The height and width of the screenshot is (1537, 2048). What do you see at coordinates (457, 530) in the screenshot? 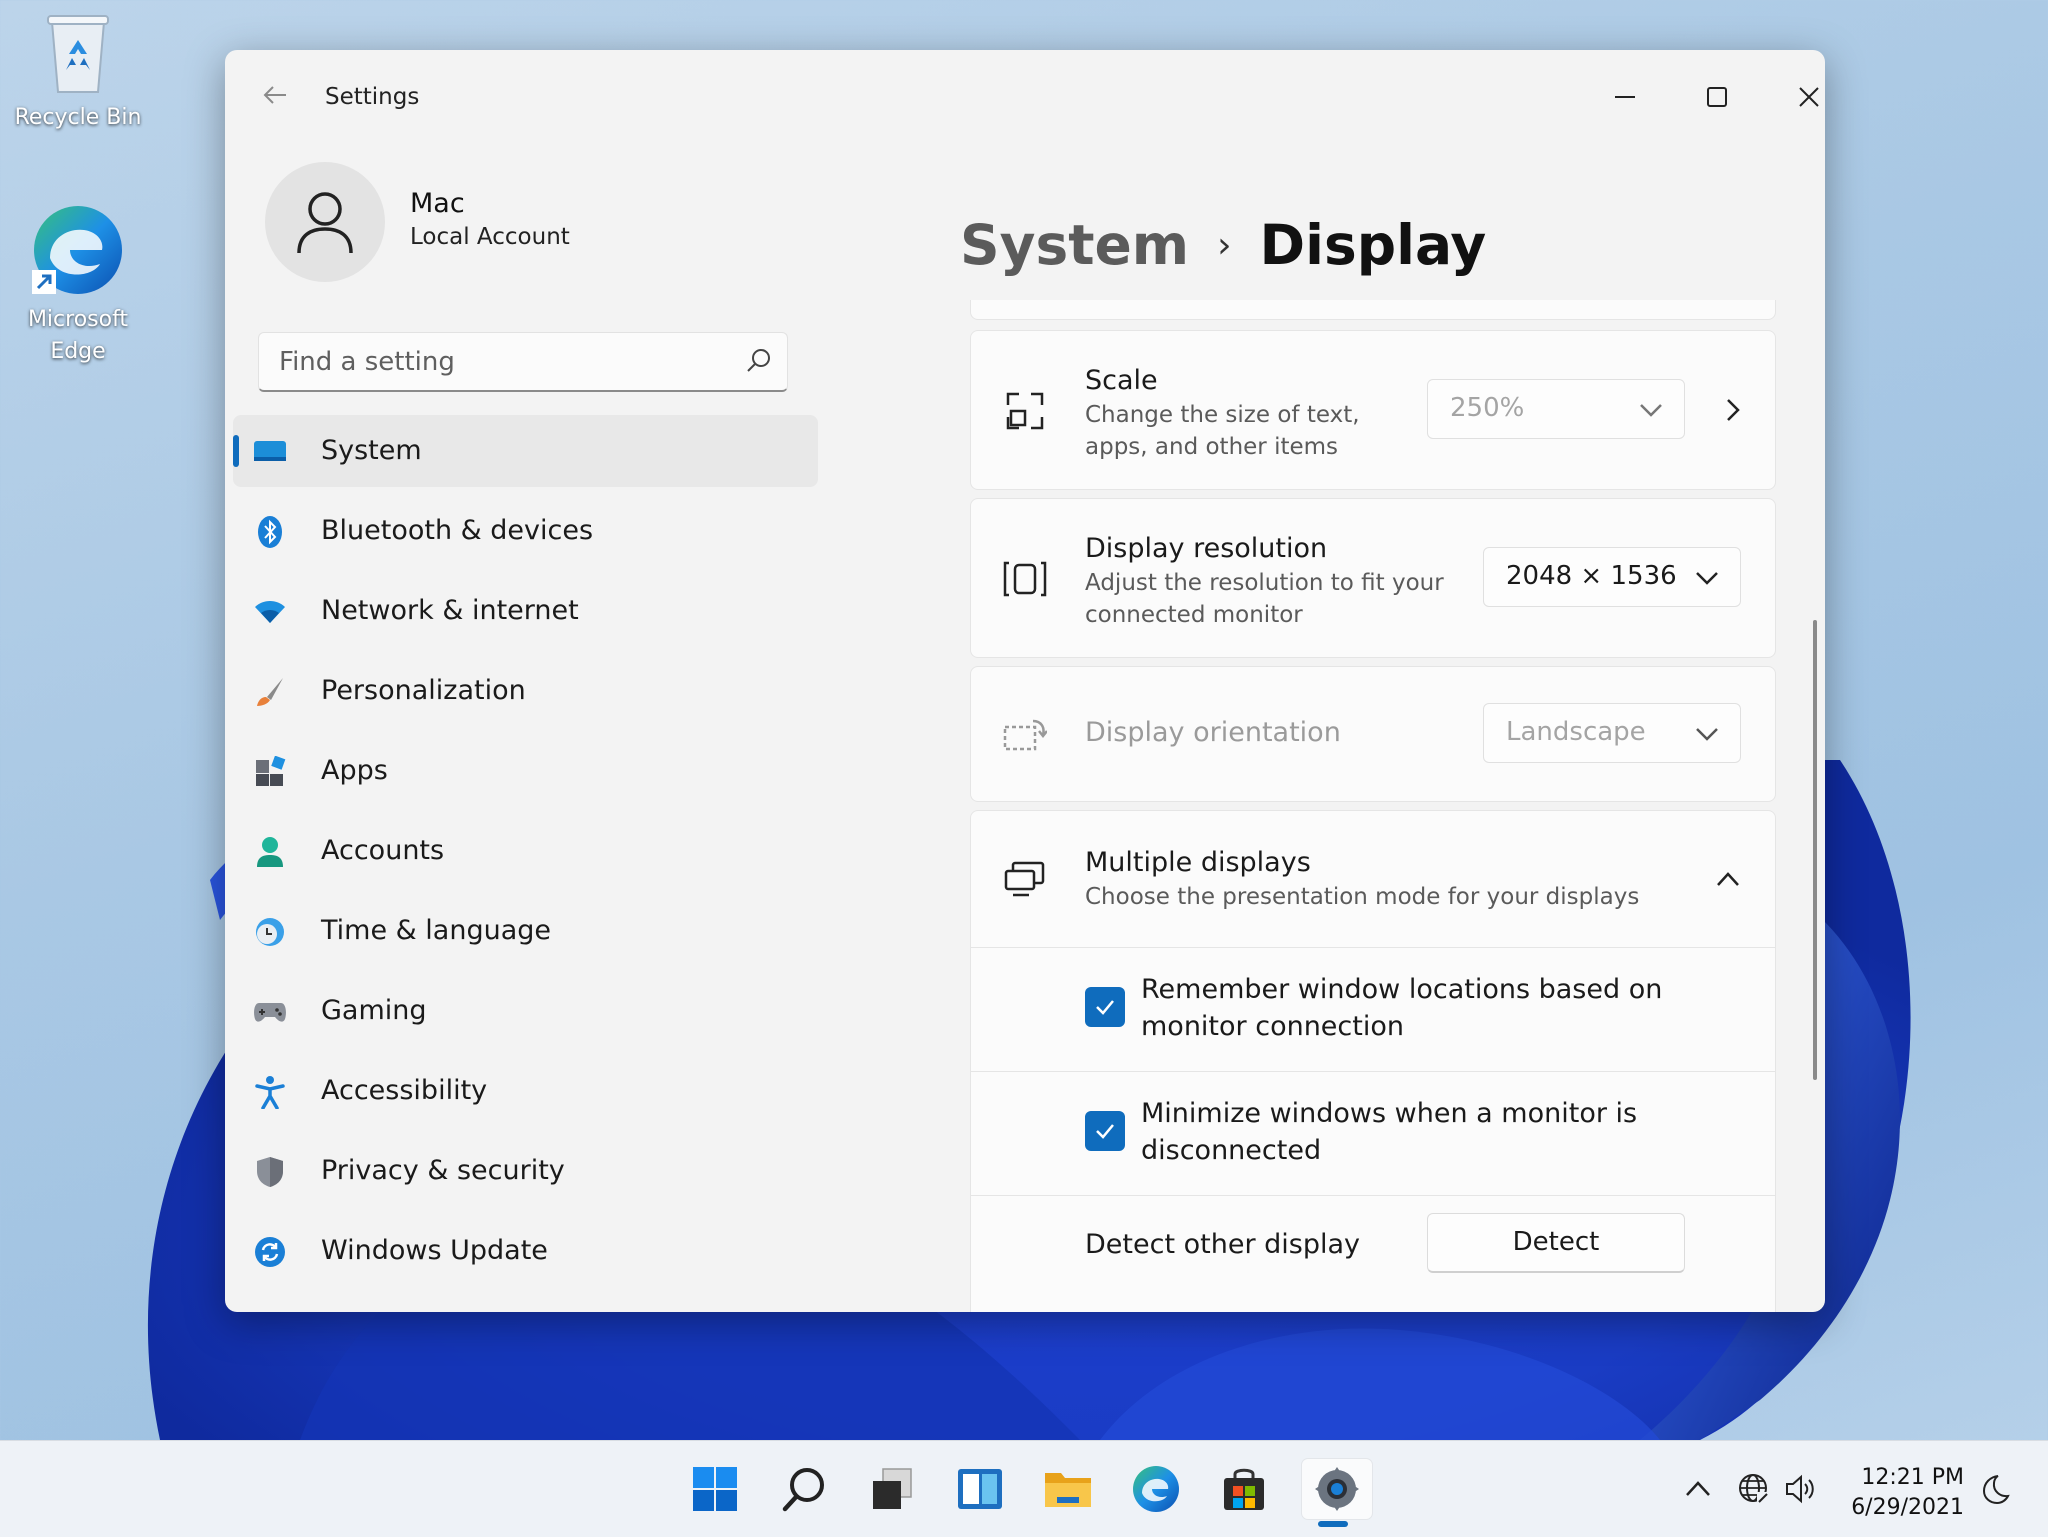
I see `sidebar-item-label: Bluetooth & devices` at bounding box center [457, 530].